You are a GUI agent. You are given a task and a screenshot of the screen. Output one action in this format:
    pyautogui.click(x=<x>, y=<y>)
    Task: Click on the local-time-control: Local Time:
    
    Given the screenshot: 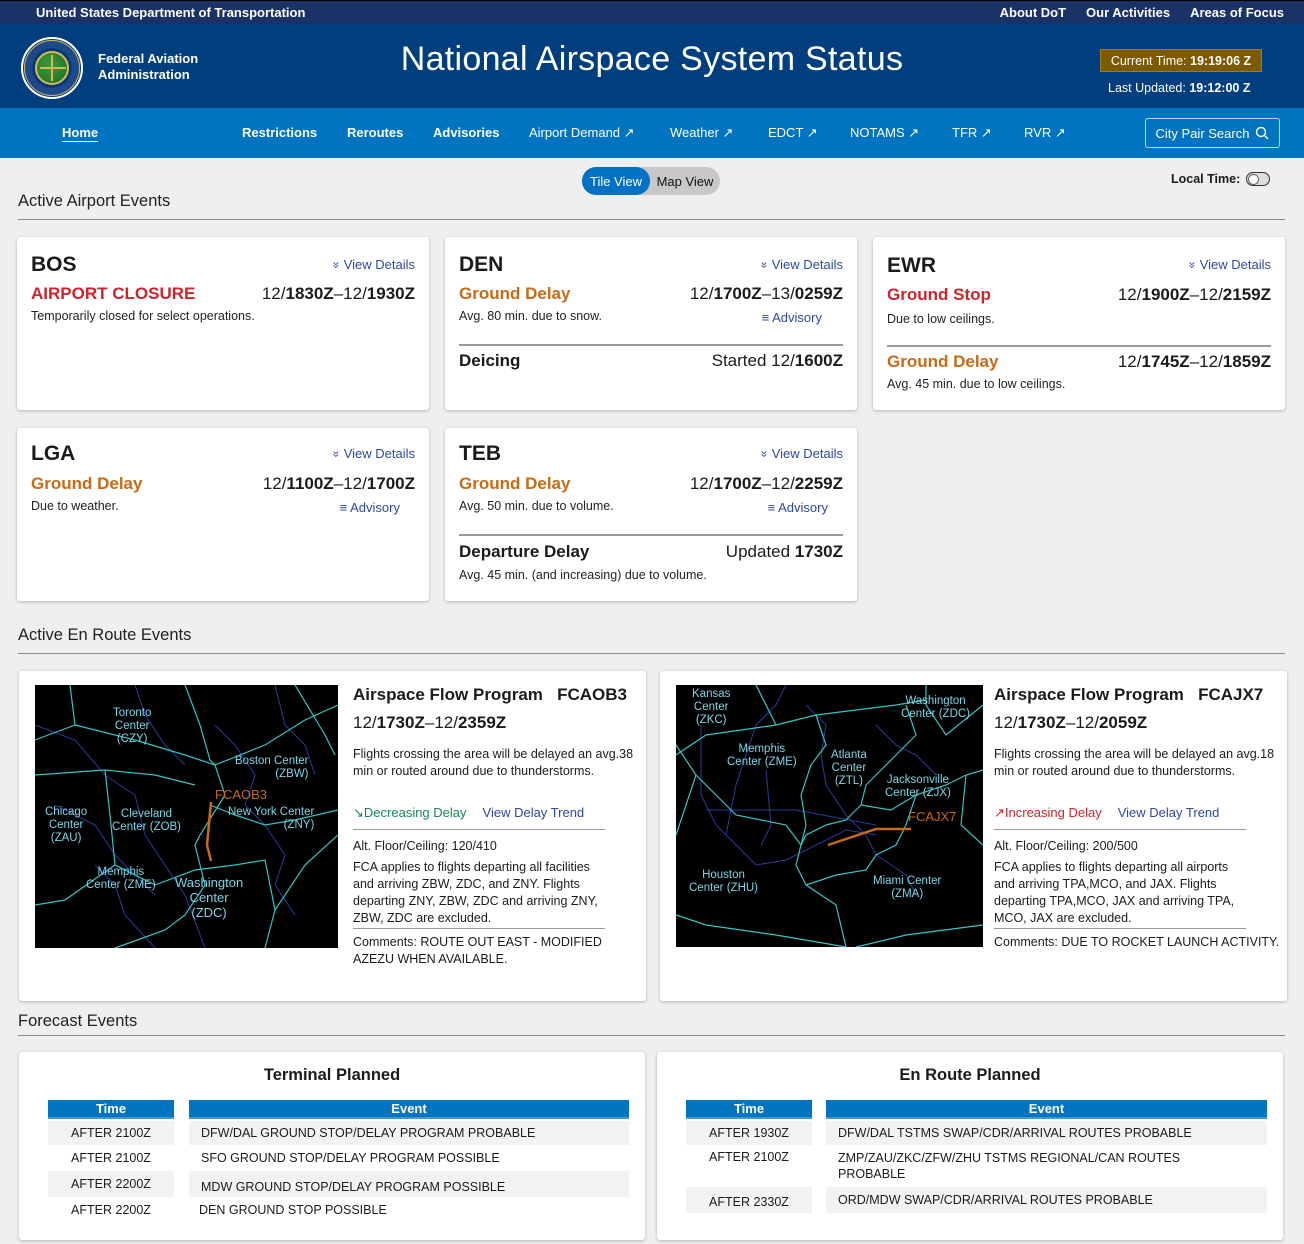 What is the action you would take?
    pyautogui.click(x=1221, y=179)
    